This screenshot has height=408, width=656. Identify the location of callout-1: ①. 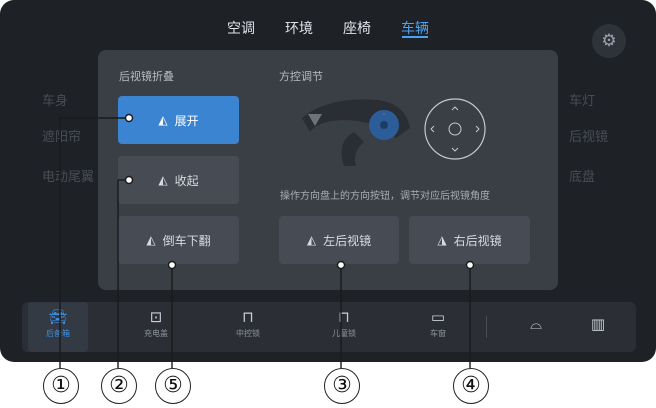
(61, 386).